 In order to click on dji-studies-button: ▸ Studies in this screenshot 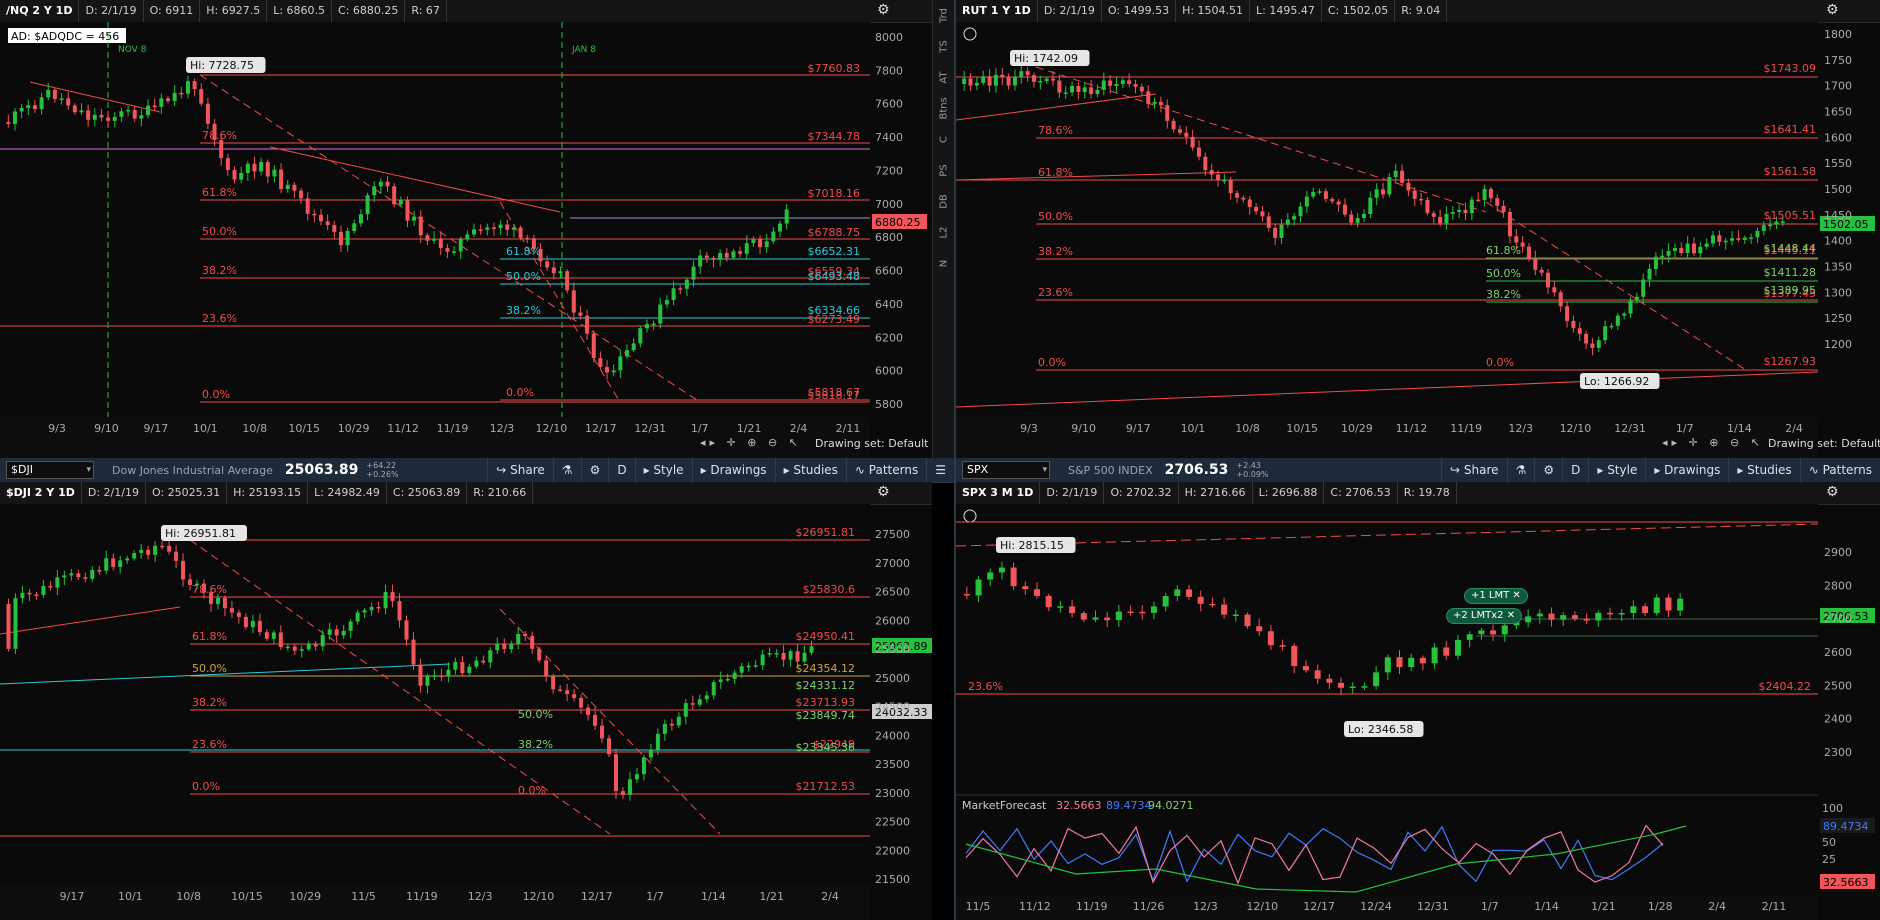, I will do `click(810, 470)`.